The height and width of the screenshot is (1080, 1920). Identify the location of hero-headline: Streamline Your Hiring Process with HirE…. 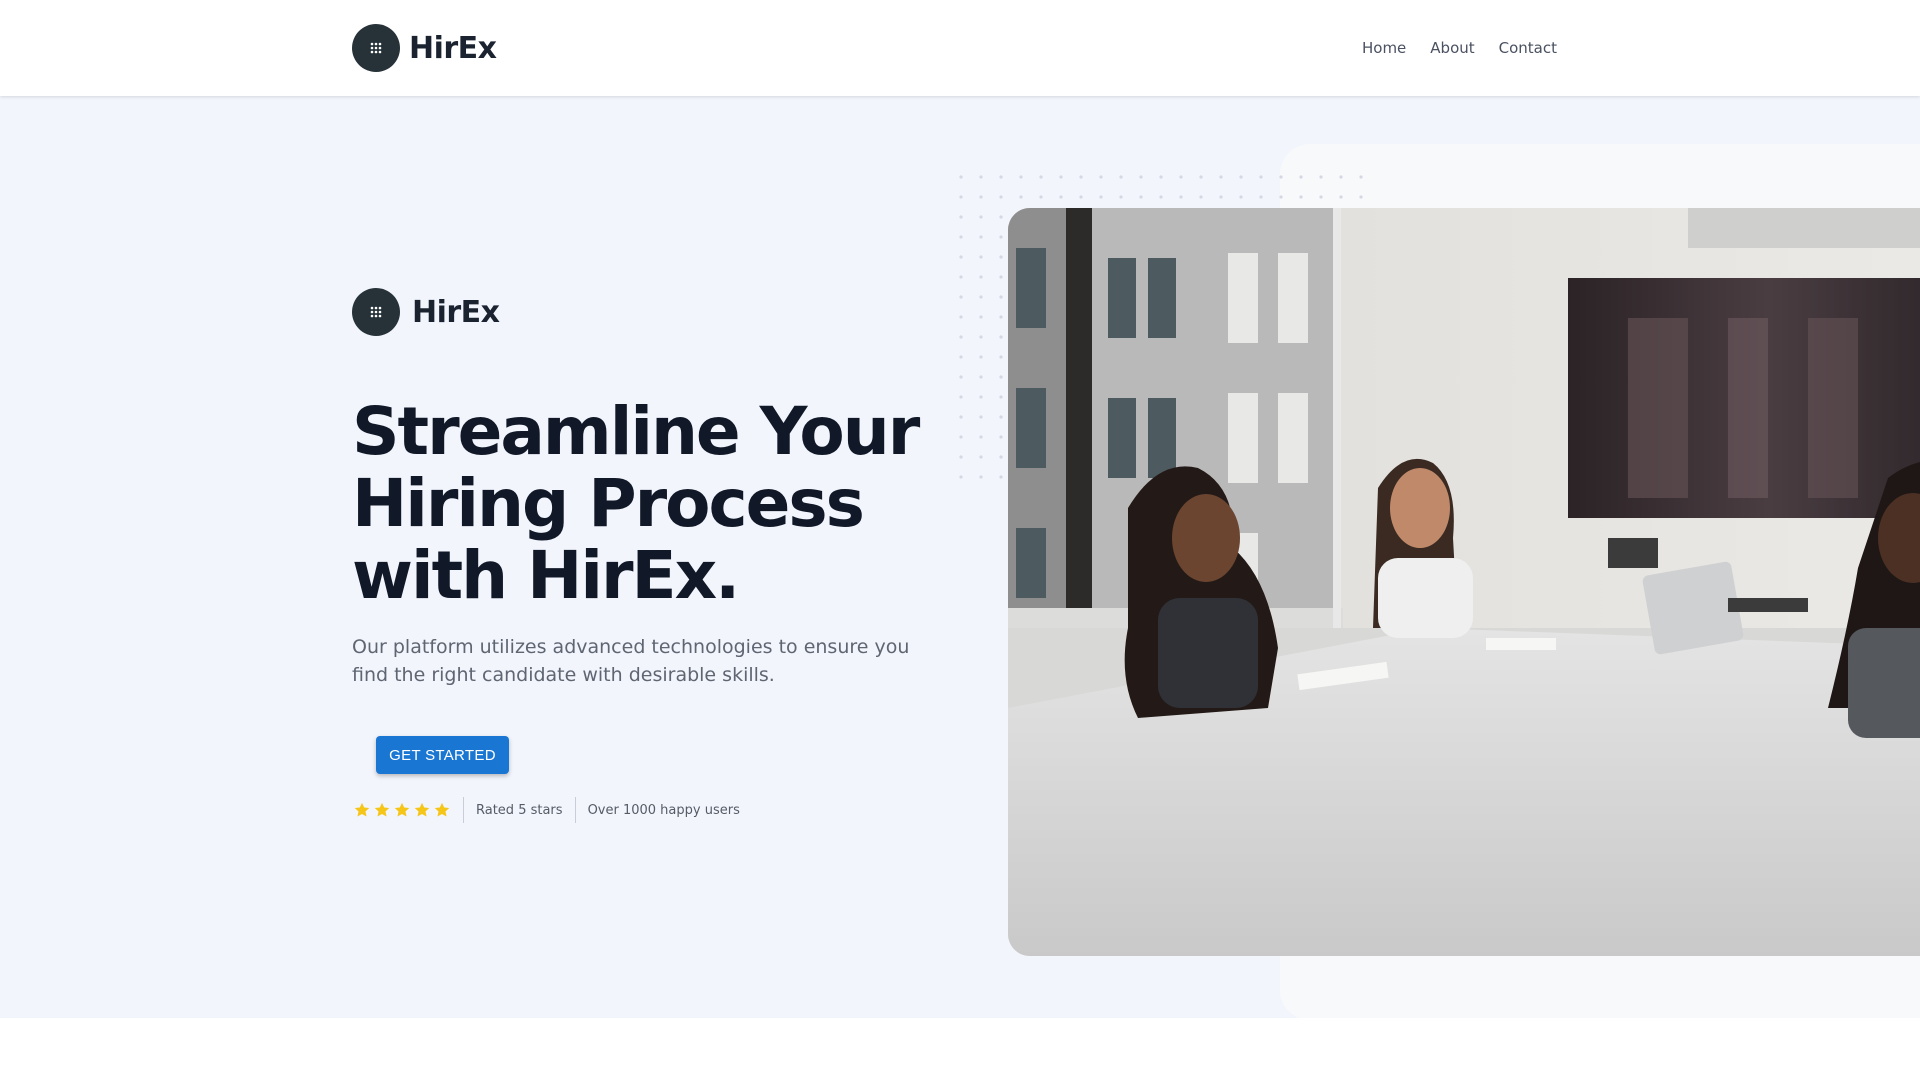
(636, 503).